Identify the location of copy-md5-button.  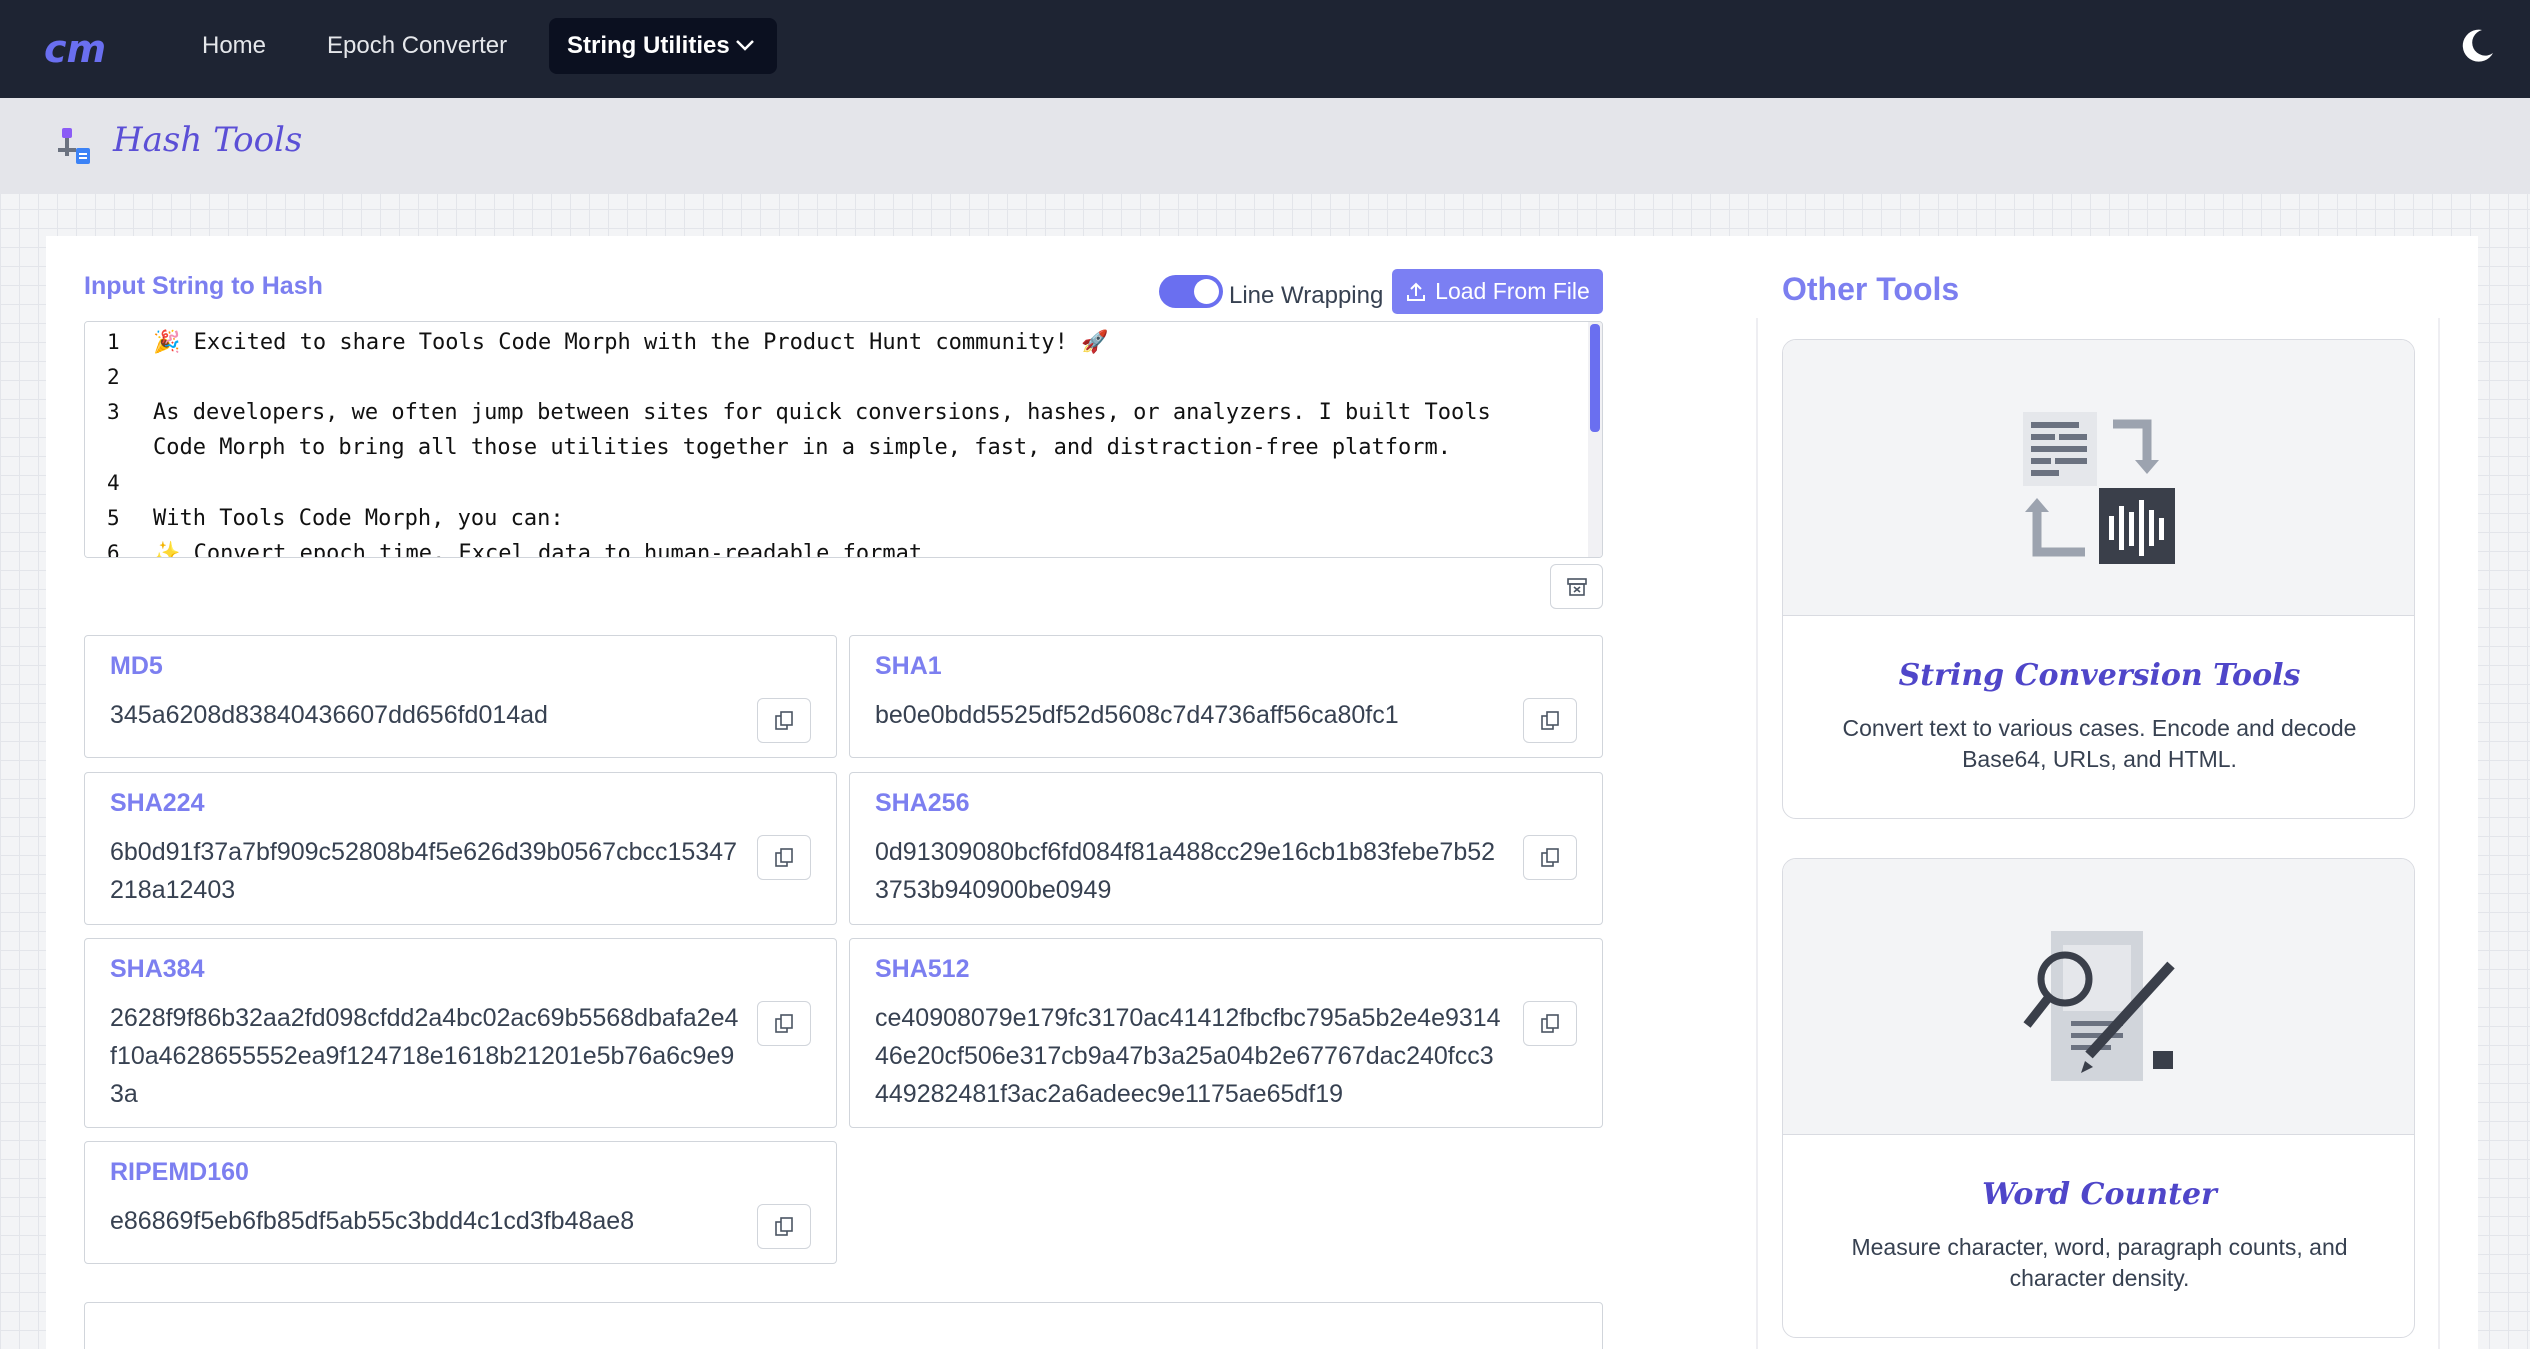
(784, 720).